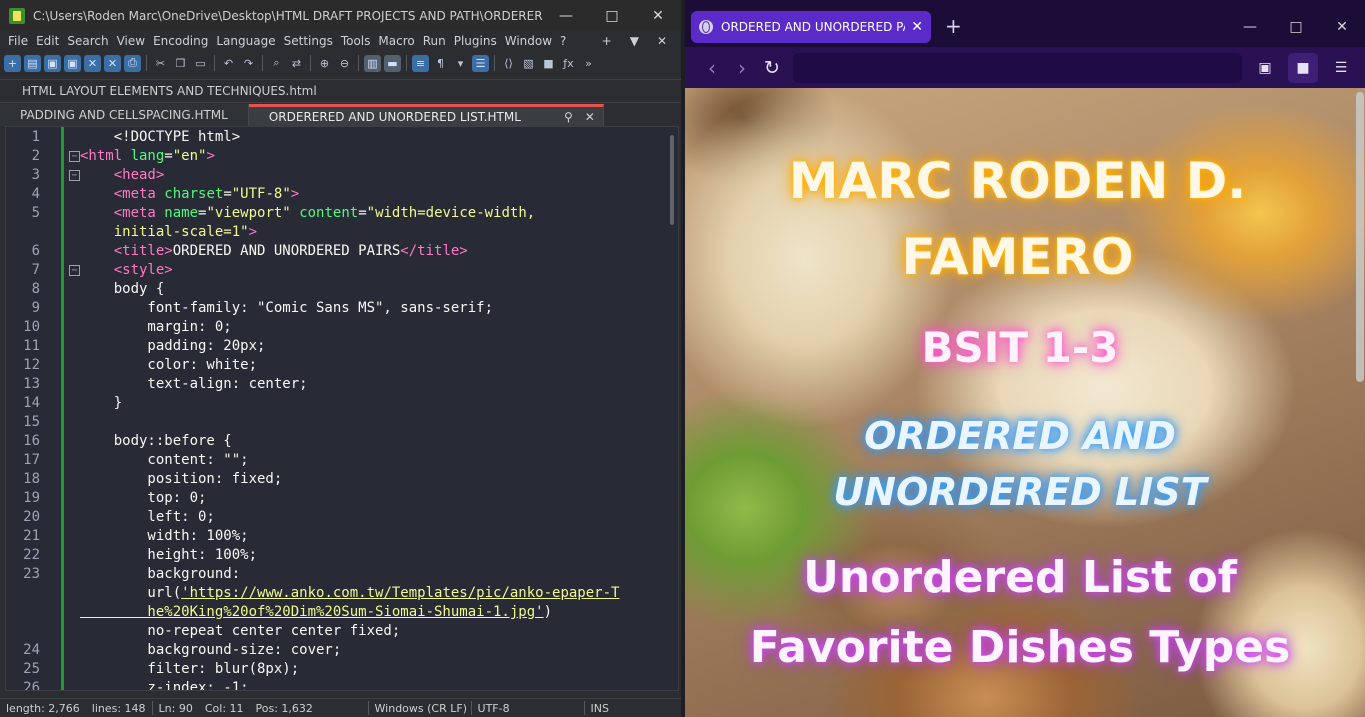  Describe the element at coordinates (1265, 68) in the screenshot. I see `screenshot-icon: ▣` at that location.